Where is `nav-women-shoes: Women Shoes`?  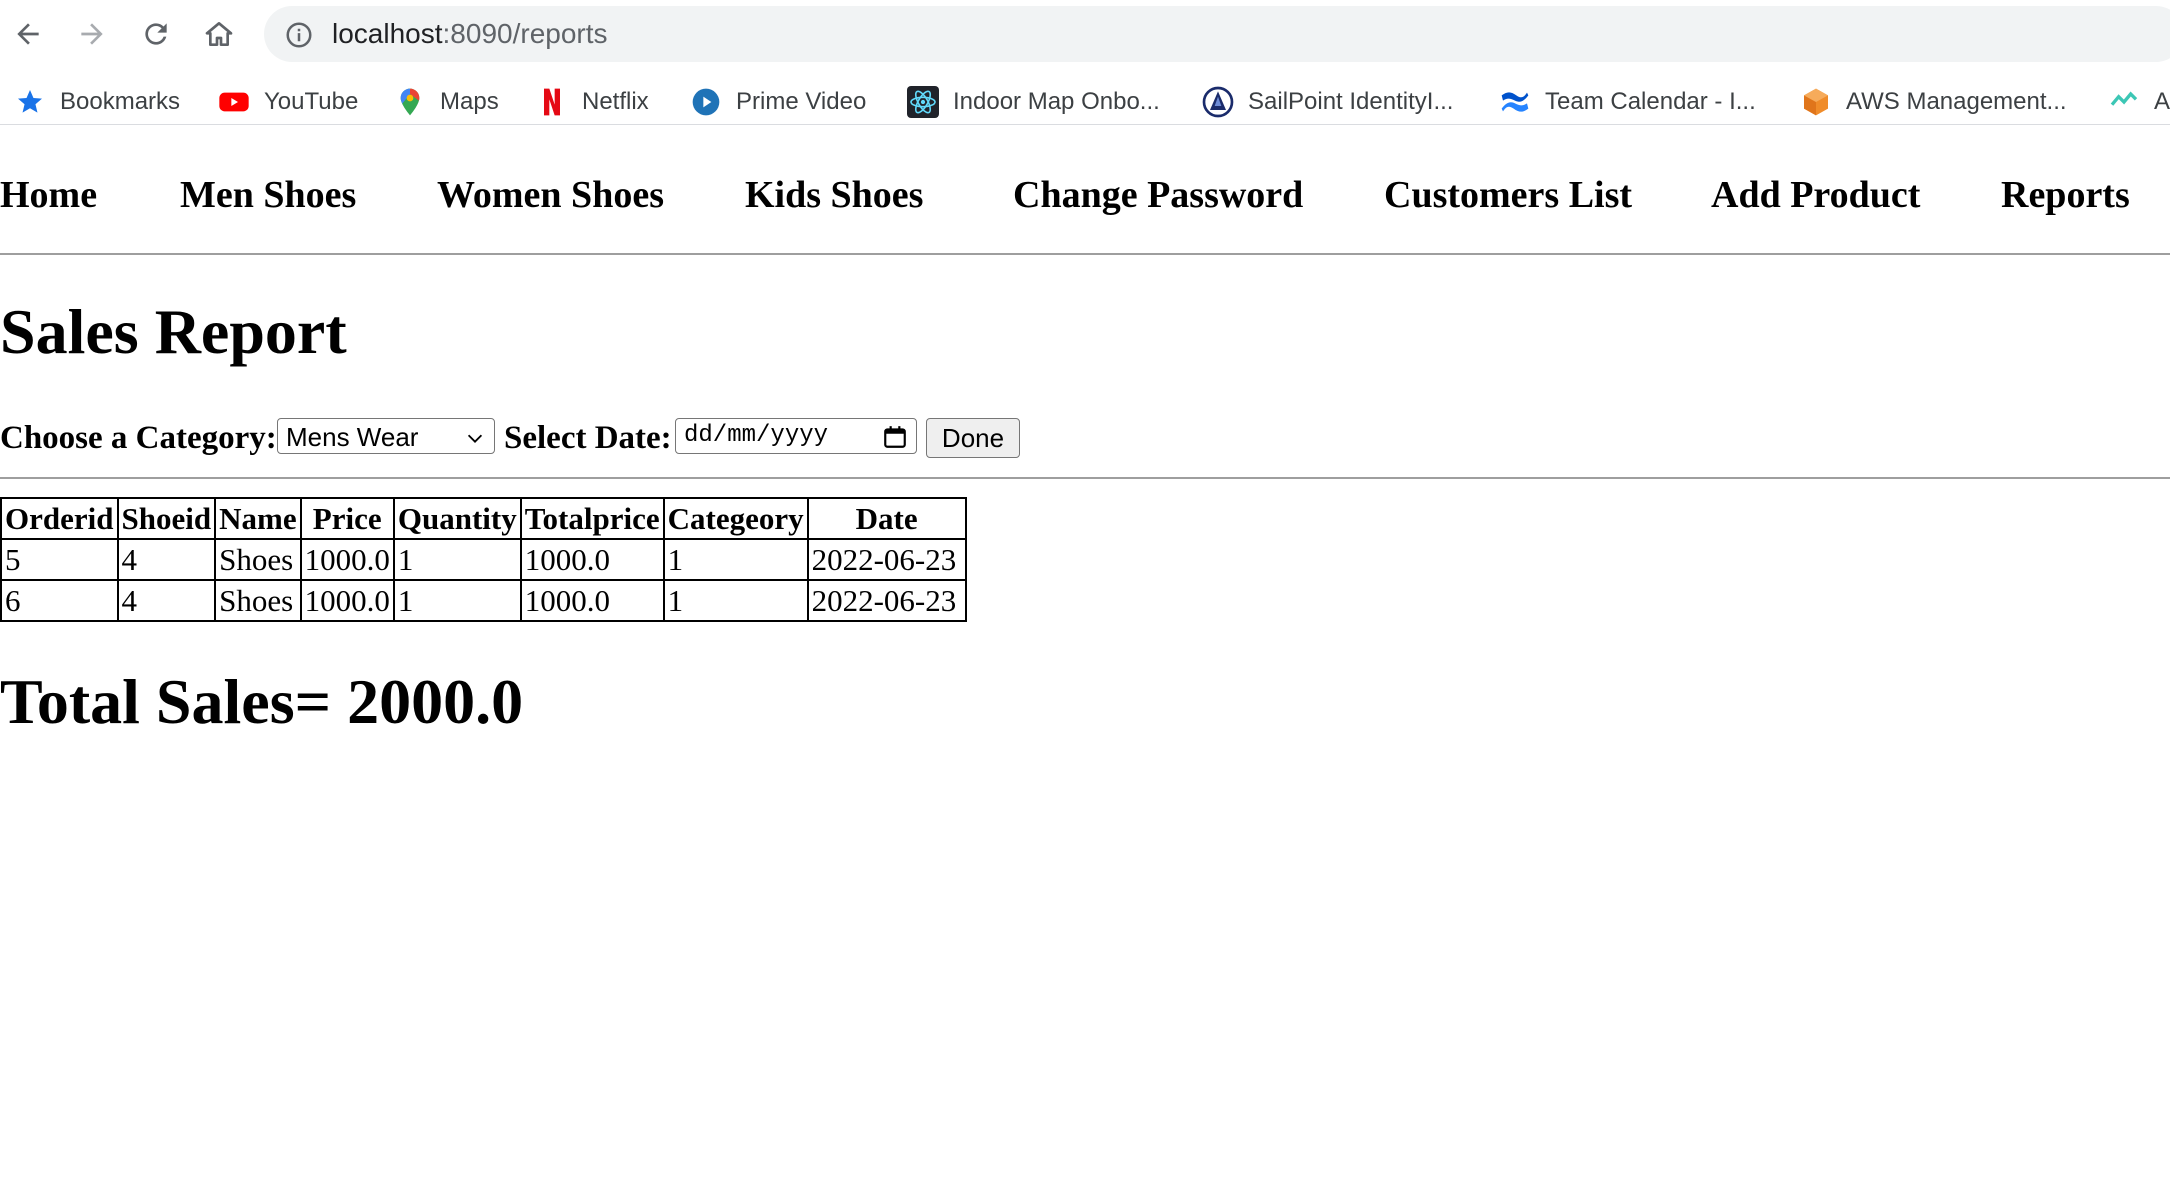 nav-women-shoes: Women Shoes is located at coordinates (550, 195).